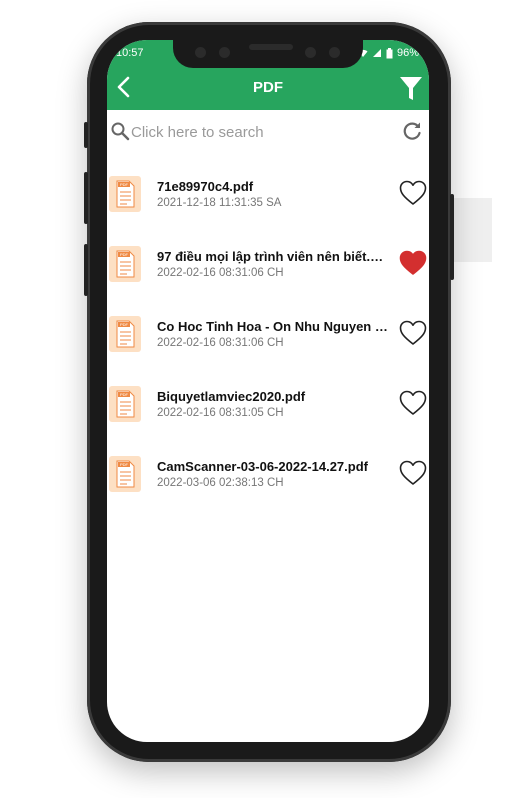  I want to click on file-date: 2021-12-18 11:31:35 SA, so click(219, 203).